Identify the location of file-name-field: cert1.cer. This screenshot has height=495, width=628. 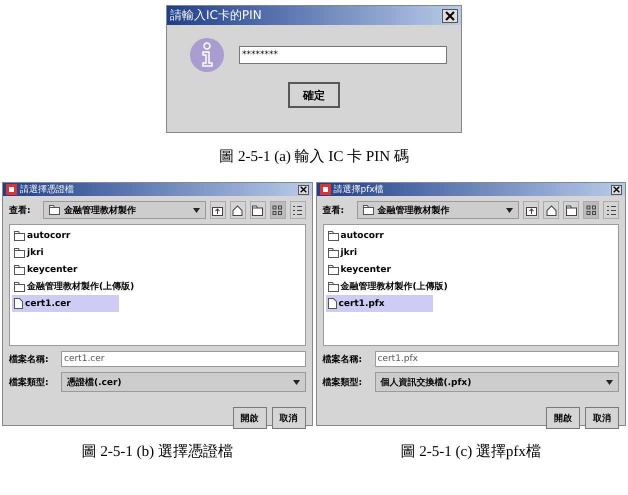
(183, 359).